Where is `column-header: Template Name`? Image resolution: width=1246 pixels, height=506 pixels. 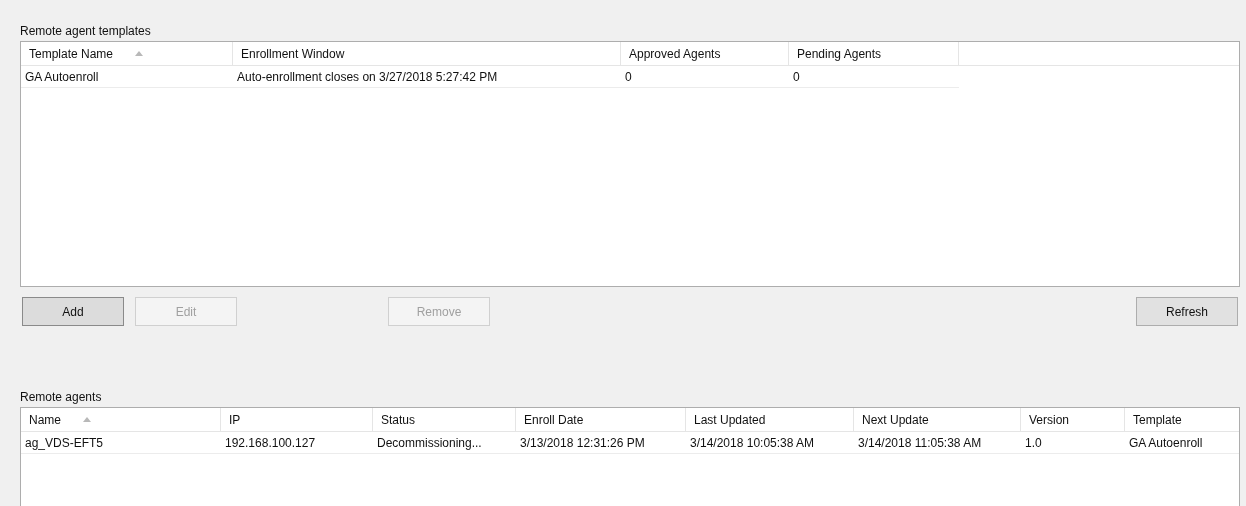
column-header: Template Name is located at coordinates (127, 53).